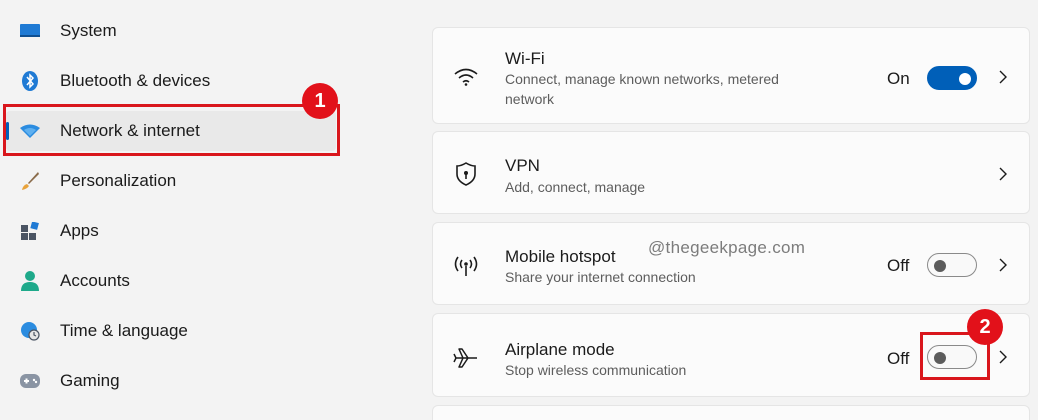  I want to click on airplane-title: Airplane mode, so click(560, 349).